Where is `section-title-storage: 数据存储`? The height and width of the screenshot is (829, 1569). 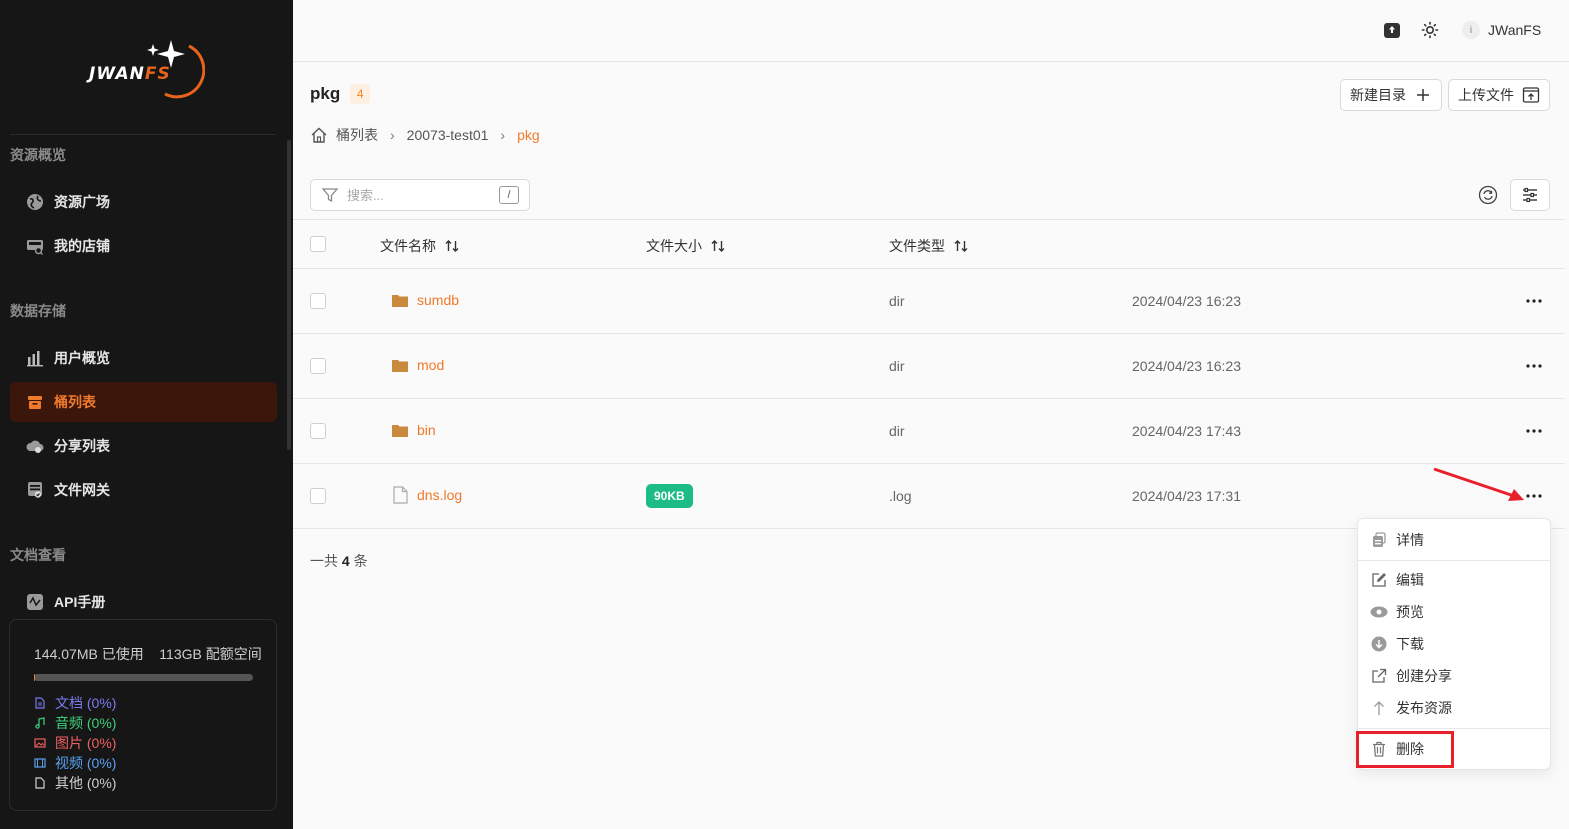
section-title-storage: 数据存储 is located at coordinates (38, 311).